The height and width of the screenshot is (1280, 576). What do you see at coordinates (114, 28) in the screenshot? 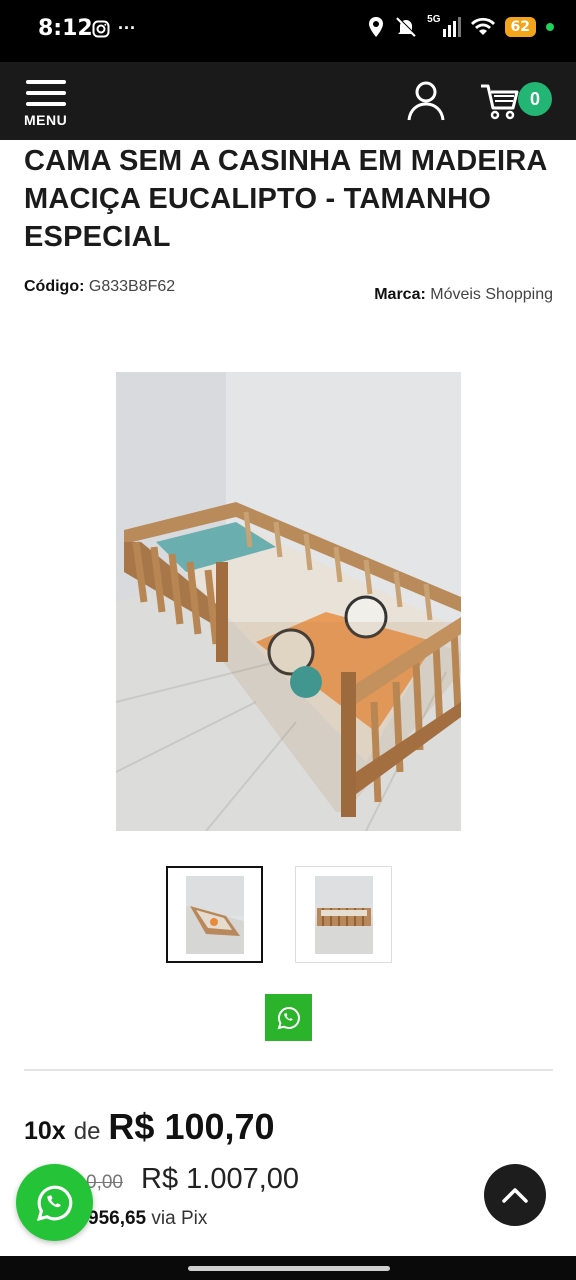
I see `status-left-icons: ···` at bounding box center [114, 28].